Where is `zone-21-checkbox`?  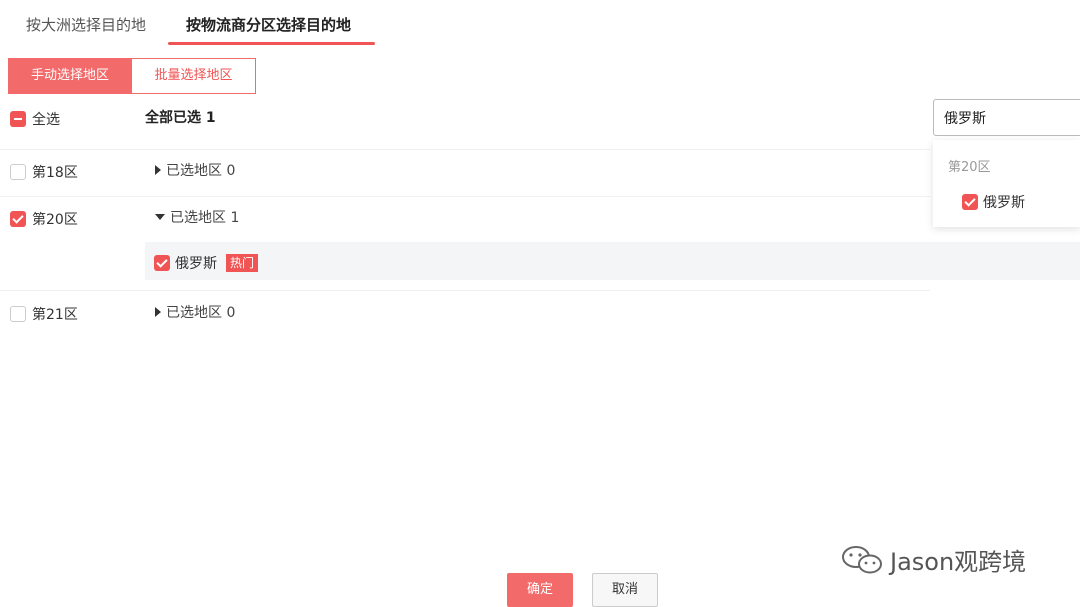
zone-21-checkbox is located at coordinates (18, 314).